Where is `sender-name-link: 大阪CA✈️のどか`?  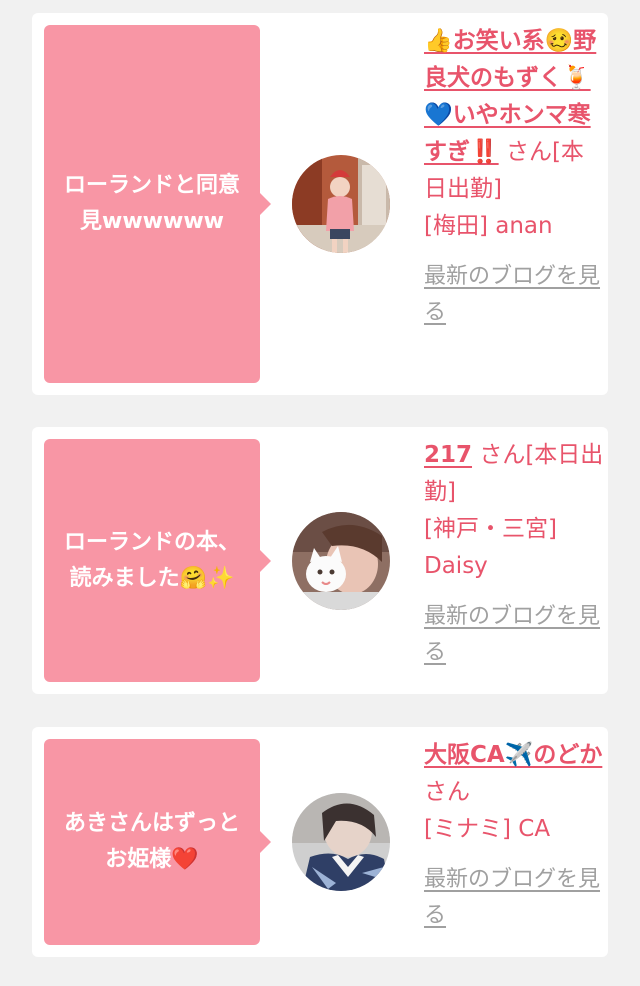 sender-name-link: 大阪CA✈️のどか is located at coordinates (513, 755).